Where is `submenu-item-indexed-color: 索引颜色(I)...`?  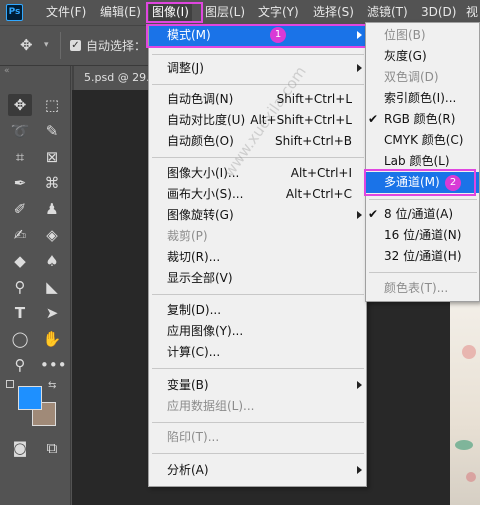 submenu-item-indexed-color: 索引颜色(I)... is located at coordinates (422, 98).